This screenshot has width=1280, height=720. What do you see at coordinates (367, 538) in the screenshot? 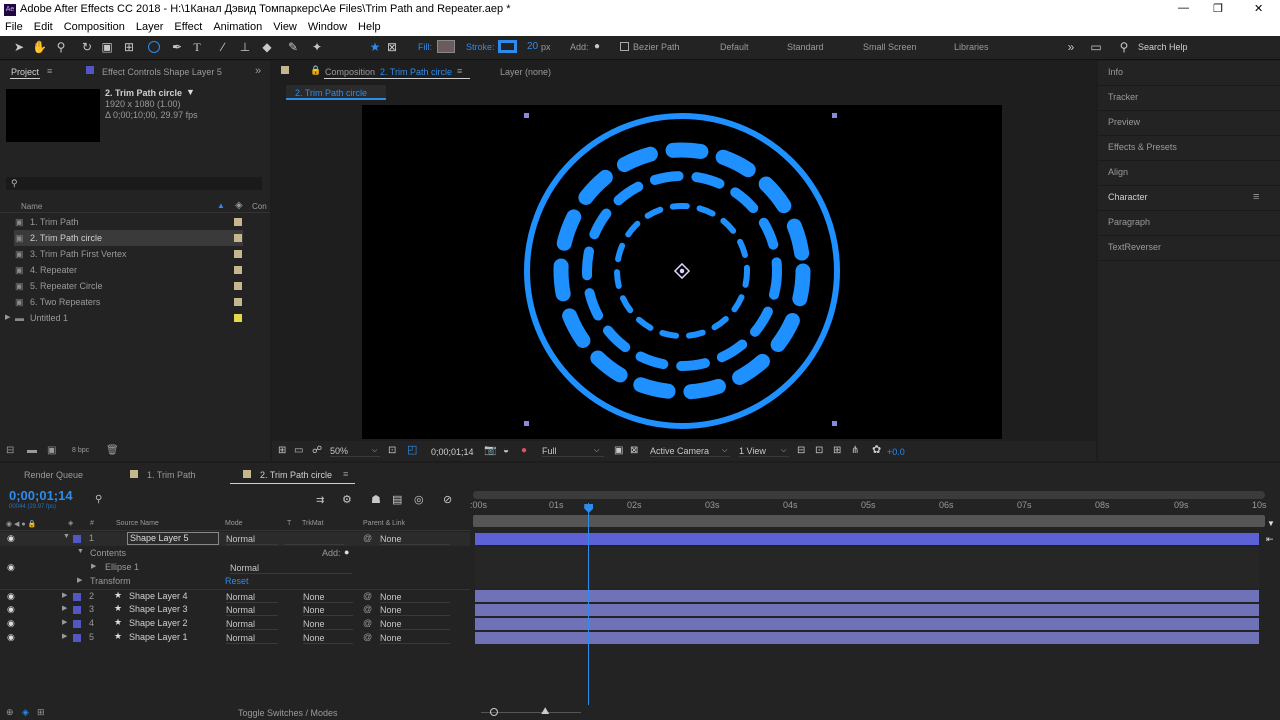
I see `parent-pickwhip-icon: @` at bounding box center [367, 538].